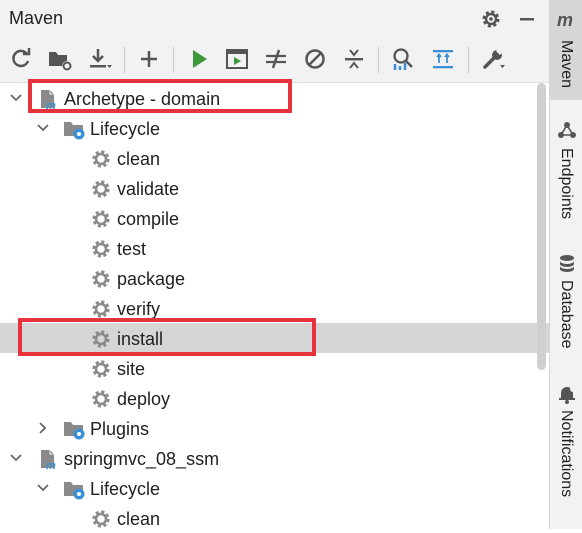 Image resolution: width=582 pixels, height=533 pixels. Describe the element at coordinates (493, 59) in the screenshot. I see `wrench-icon` at that location.